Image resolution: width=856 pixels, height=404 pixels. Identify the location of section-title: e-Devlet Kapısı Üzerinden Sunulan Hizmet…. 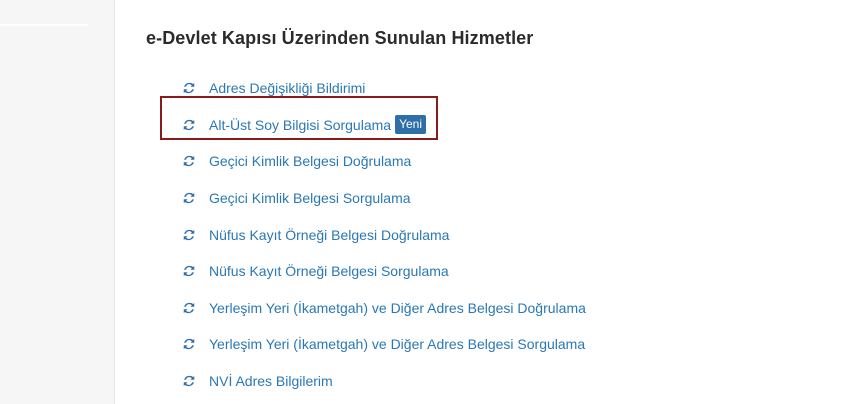
(340, 38).